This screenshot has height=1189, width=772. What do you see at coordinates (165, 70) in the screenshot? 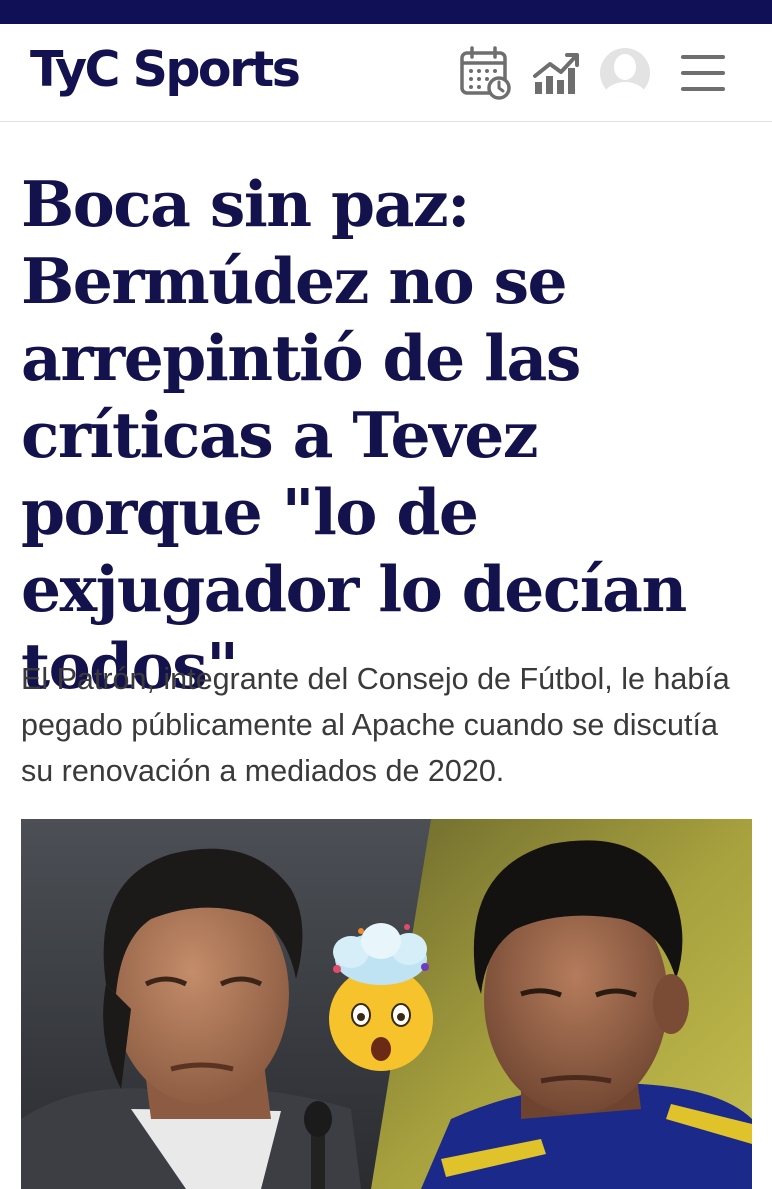
I see `tyc-sports-logo: TyC Sports` at bounding box center [165, 70].